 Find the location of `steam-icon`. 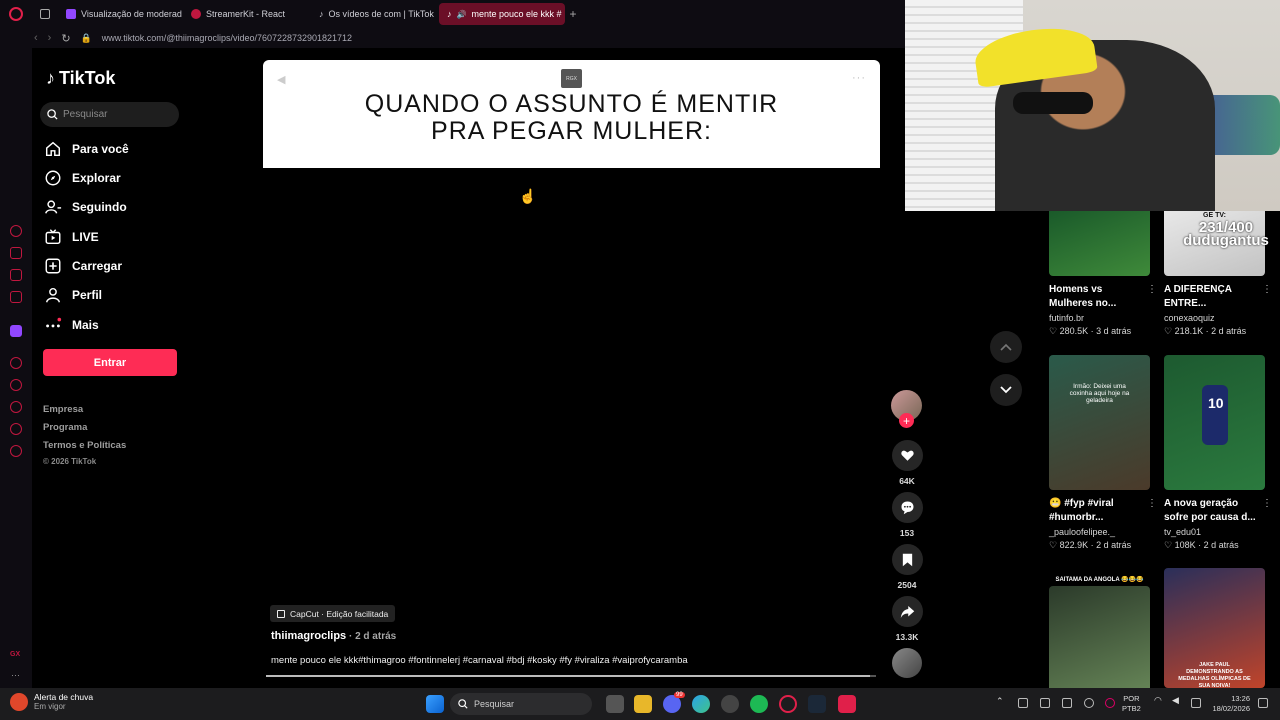

steam-icon is located at coordinates (817, 704).